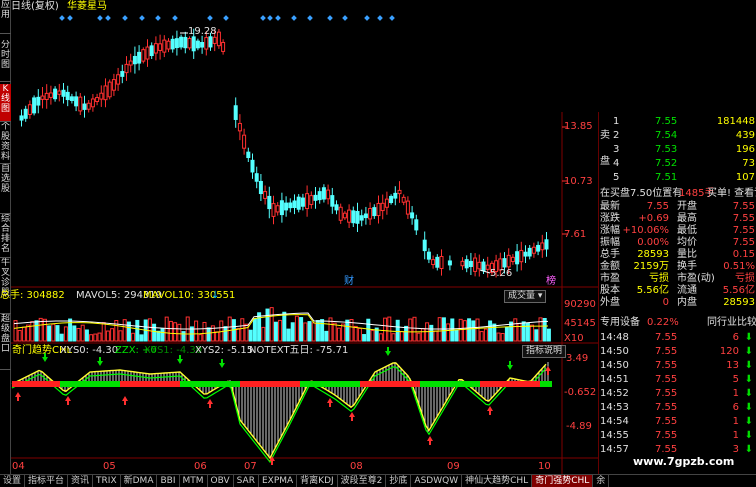 Image resolution: width=756 pixels, height=487 pixels. I want to click on sell-volume: 181448, so click(735, 121).